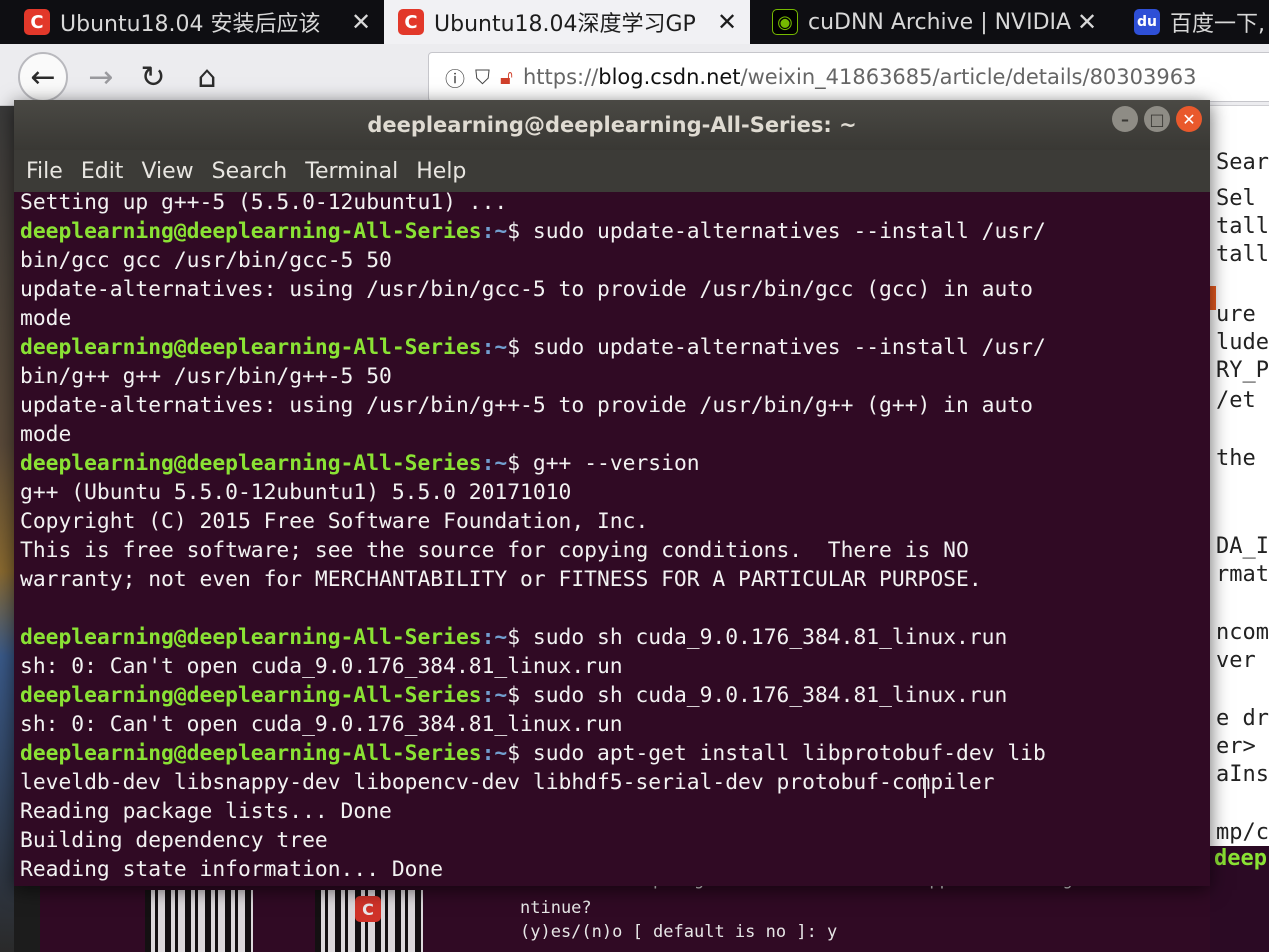 The image size is (1269, 952). What do you see at coordinates (785, 22) in the screenshot?
I see `nvidia-logo-icon: ◉` at bounding box center [785, 22].